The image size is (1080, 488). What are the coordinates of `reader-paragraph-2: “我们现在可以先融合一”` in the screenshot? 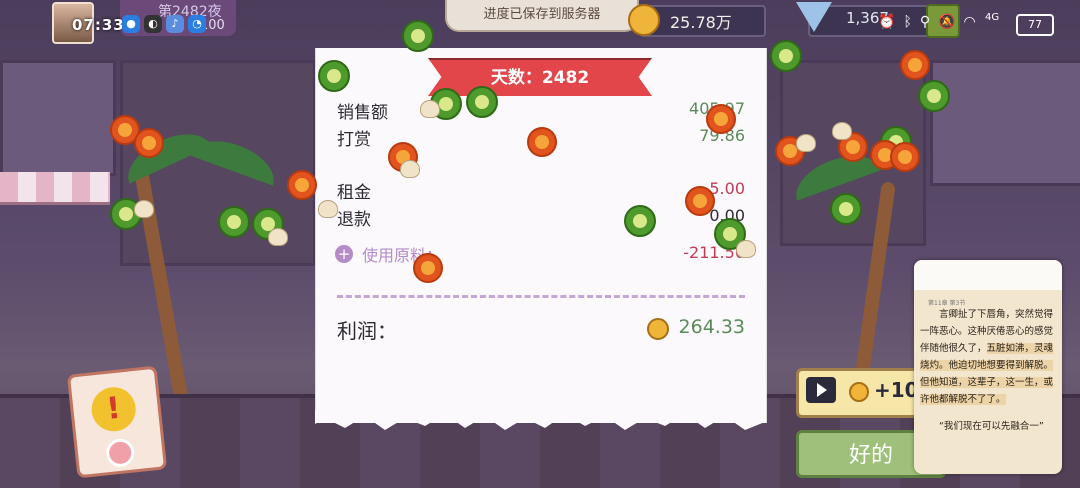 It's located at (991, 426).